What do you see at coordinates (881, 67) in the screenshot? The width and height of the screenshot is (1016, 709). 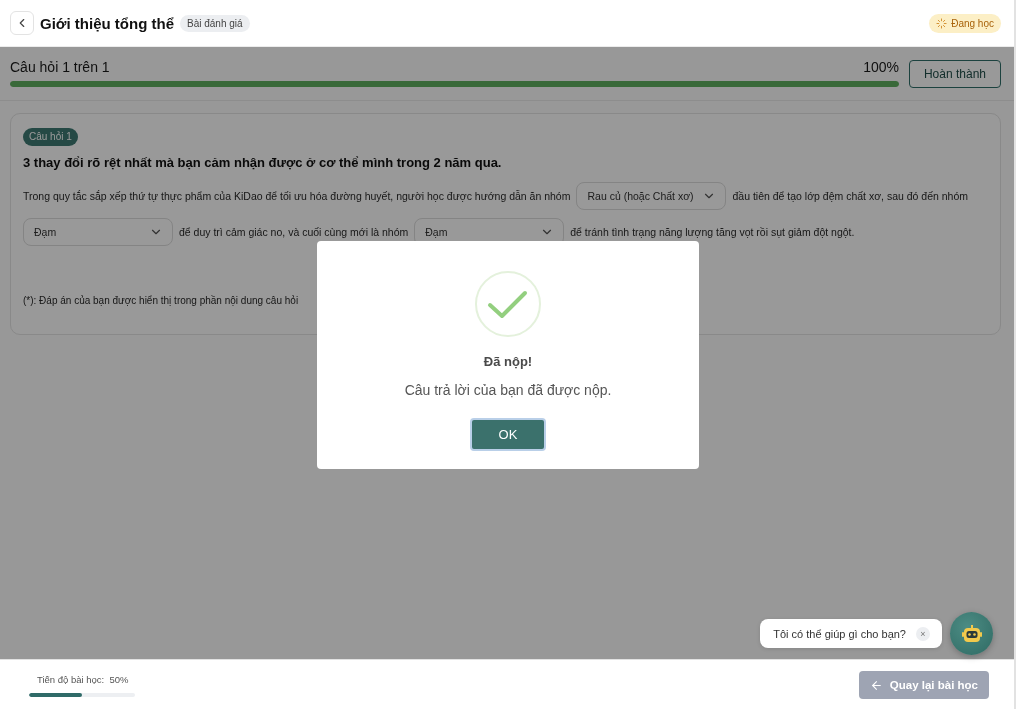 I see `progress-percent: 100%` at bounding box center [881, 67].